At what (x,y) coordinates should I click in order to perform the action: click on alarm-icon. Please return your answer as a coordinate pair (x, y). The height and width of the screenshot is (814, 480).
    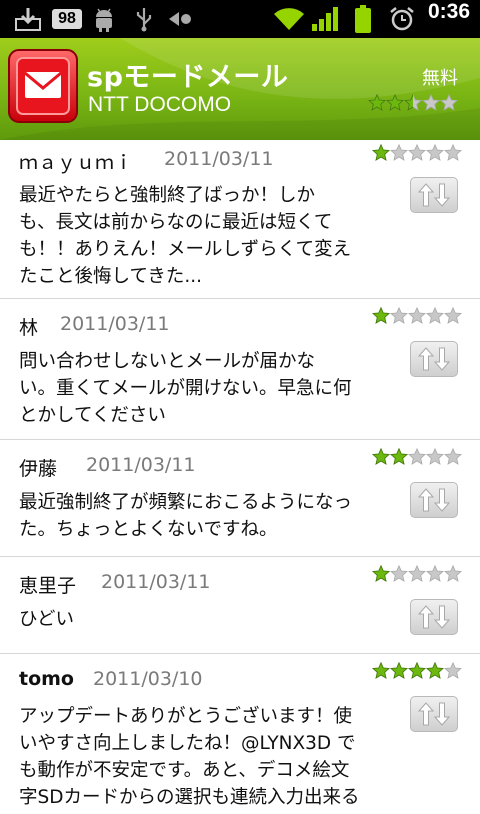
    Looking at the image, I should click on (402, 19).